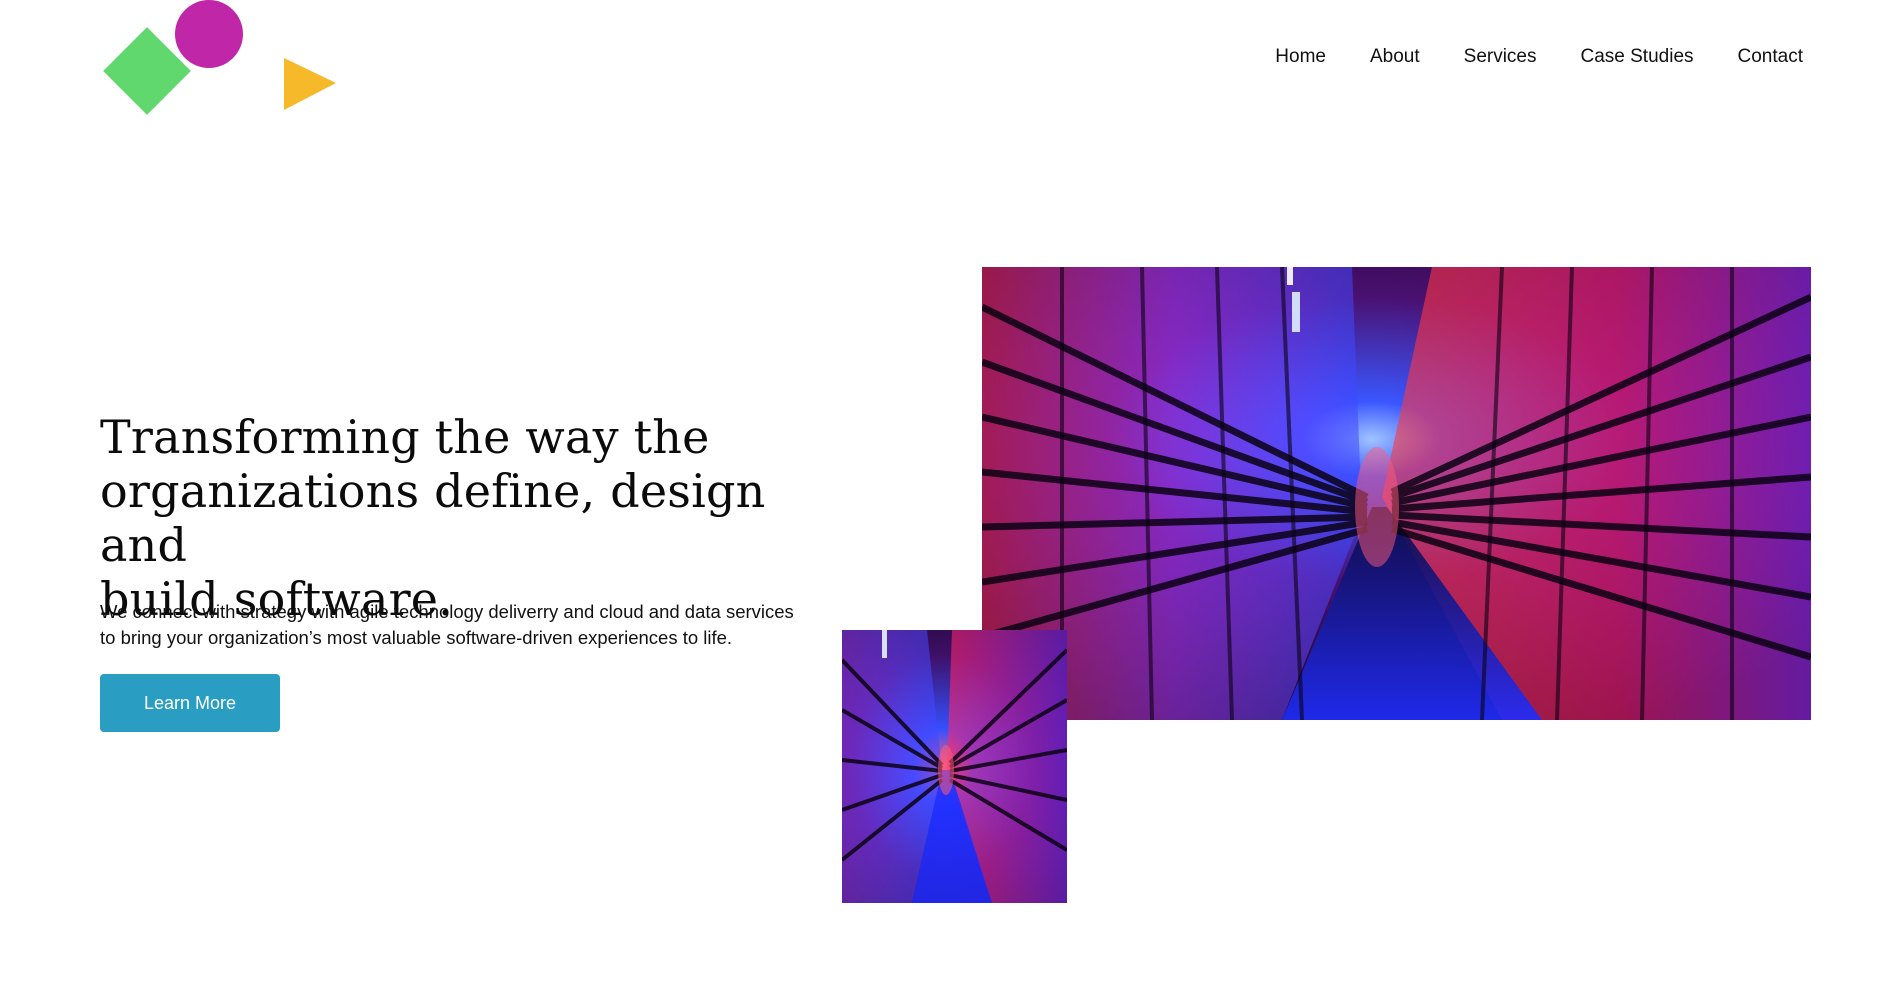 The image size is (1898, 982). What do you see at coordinates (1395, 57) in the screenshot?
I see `nav-item-about: About` at bounding box center [1395, 57].